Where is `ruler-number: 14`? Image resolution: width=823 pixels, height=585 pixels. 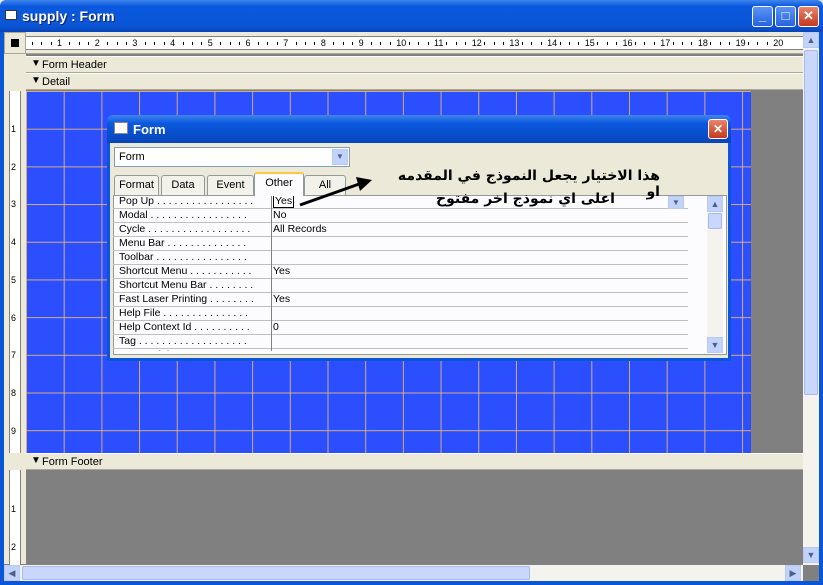 ruler-number: 14 is located at coordinates (552, 43).